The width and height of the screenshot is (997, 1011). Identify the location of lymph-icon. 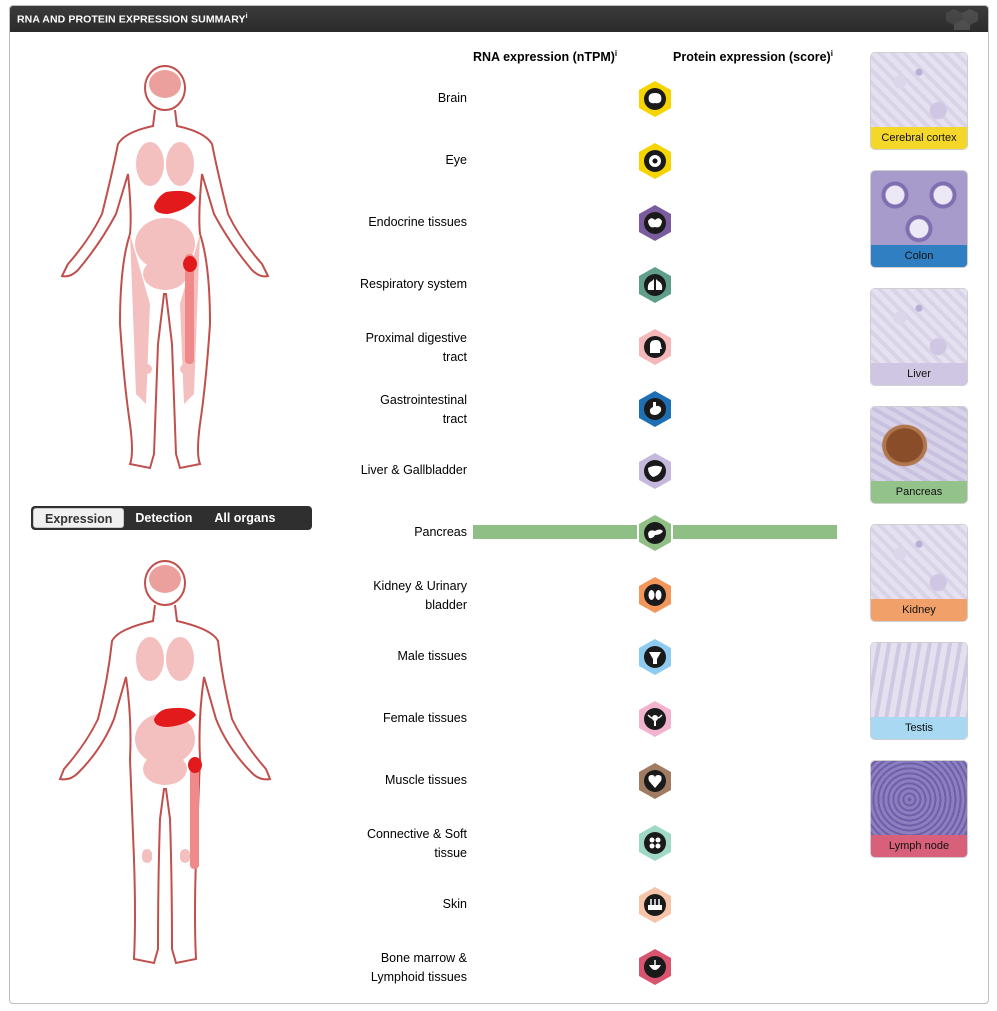
(655, 967).